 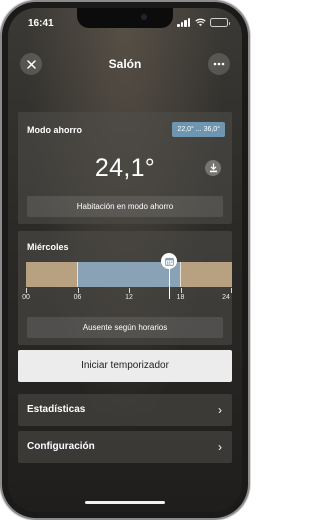 I want to click on menu-item-configuration: Configuración ›, so click(x=125, y=447).